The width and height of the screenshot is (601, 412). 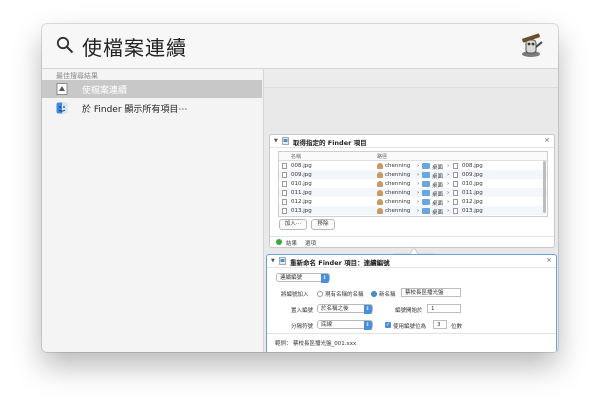 I want to click on separator-select: 底線, so click(x=345, y=325).